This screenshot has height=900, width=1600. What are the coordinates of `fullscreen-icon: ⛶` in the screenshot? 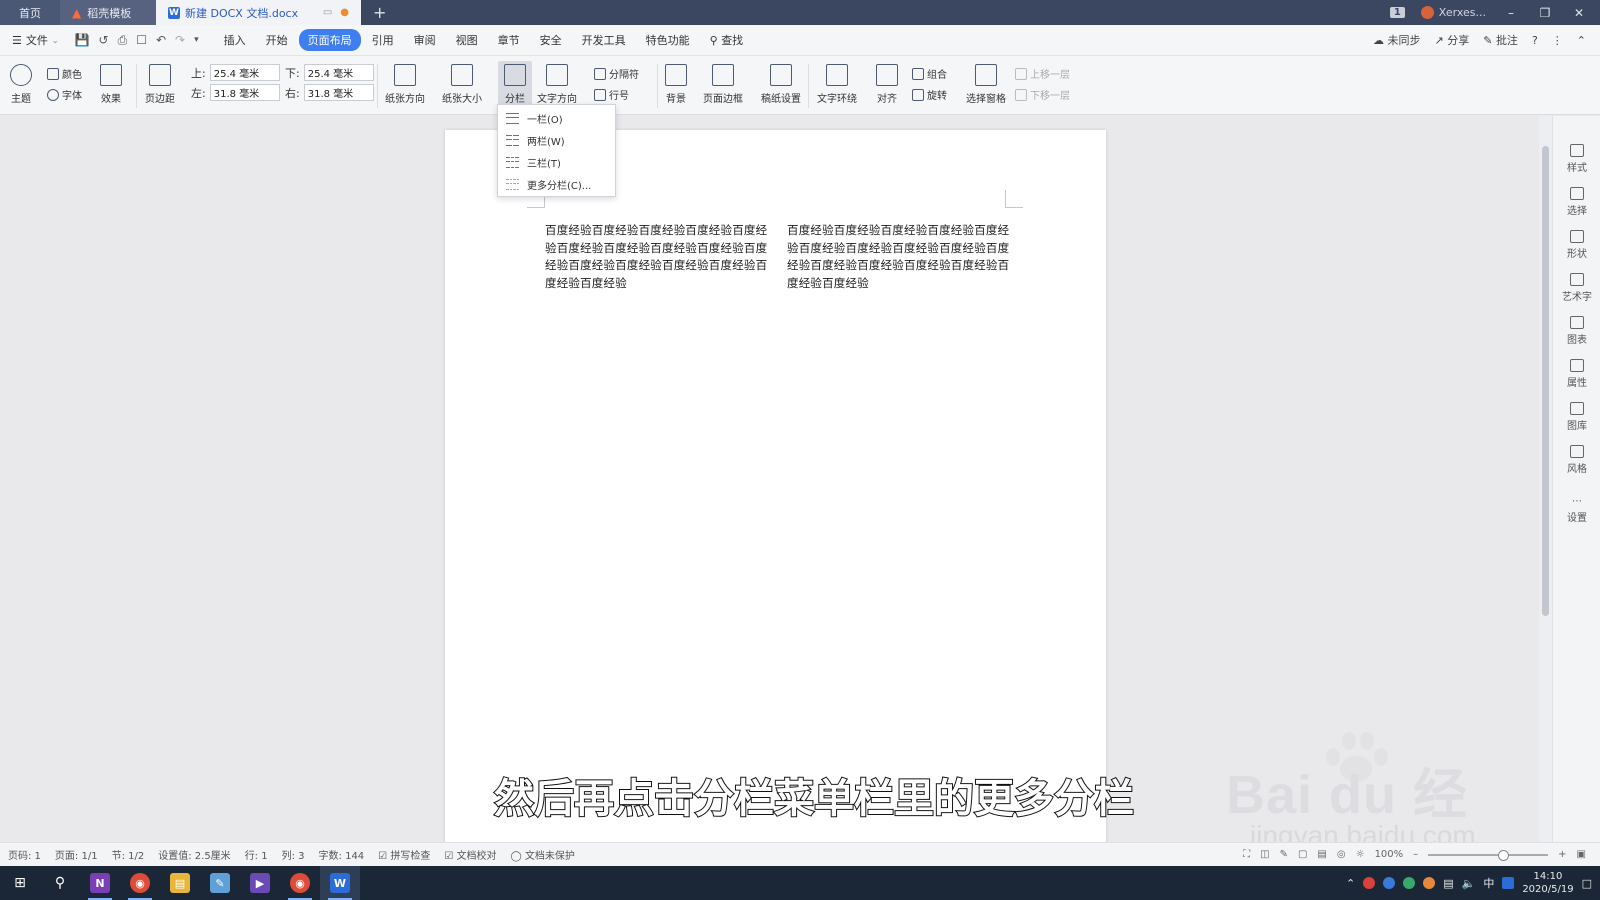 It's located at (1246, 854).